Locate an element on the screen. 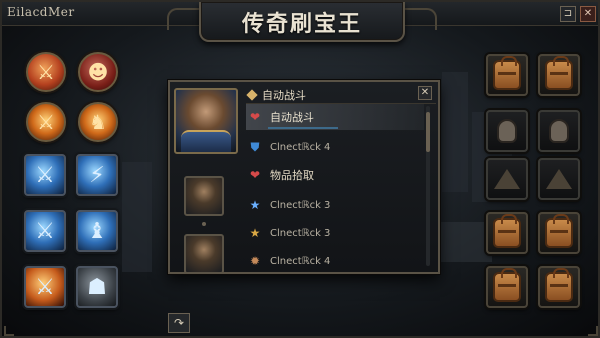 The width and height of the screenshot is (600, 338). option-label: 自动战斗 is located at coordinates (292, 117).